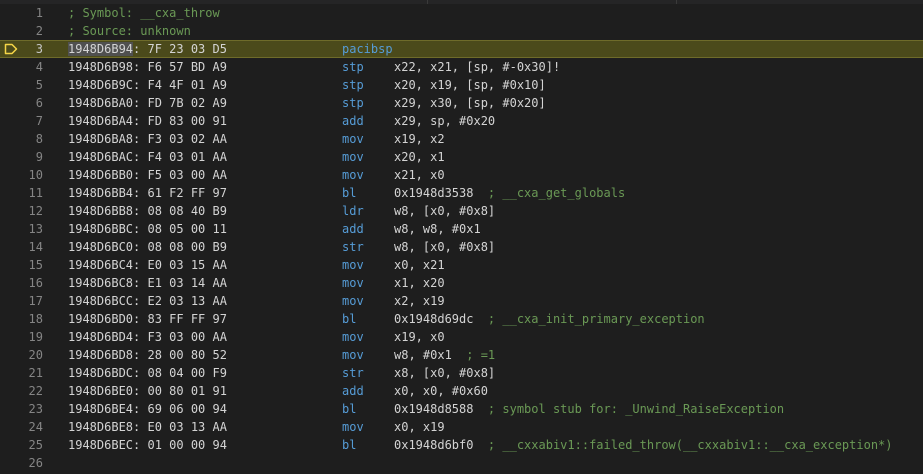 This screenshot has width=923, height=474. What do you see at coordinates (441, 391) in the screenshot?
I see `operand-text: x0, x0, #0x60` at bounding box center [441, 391].